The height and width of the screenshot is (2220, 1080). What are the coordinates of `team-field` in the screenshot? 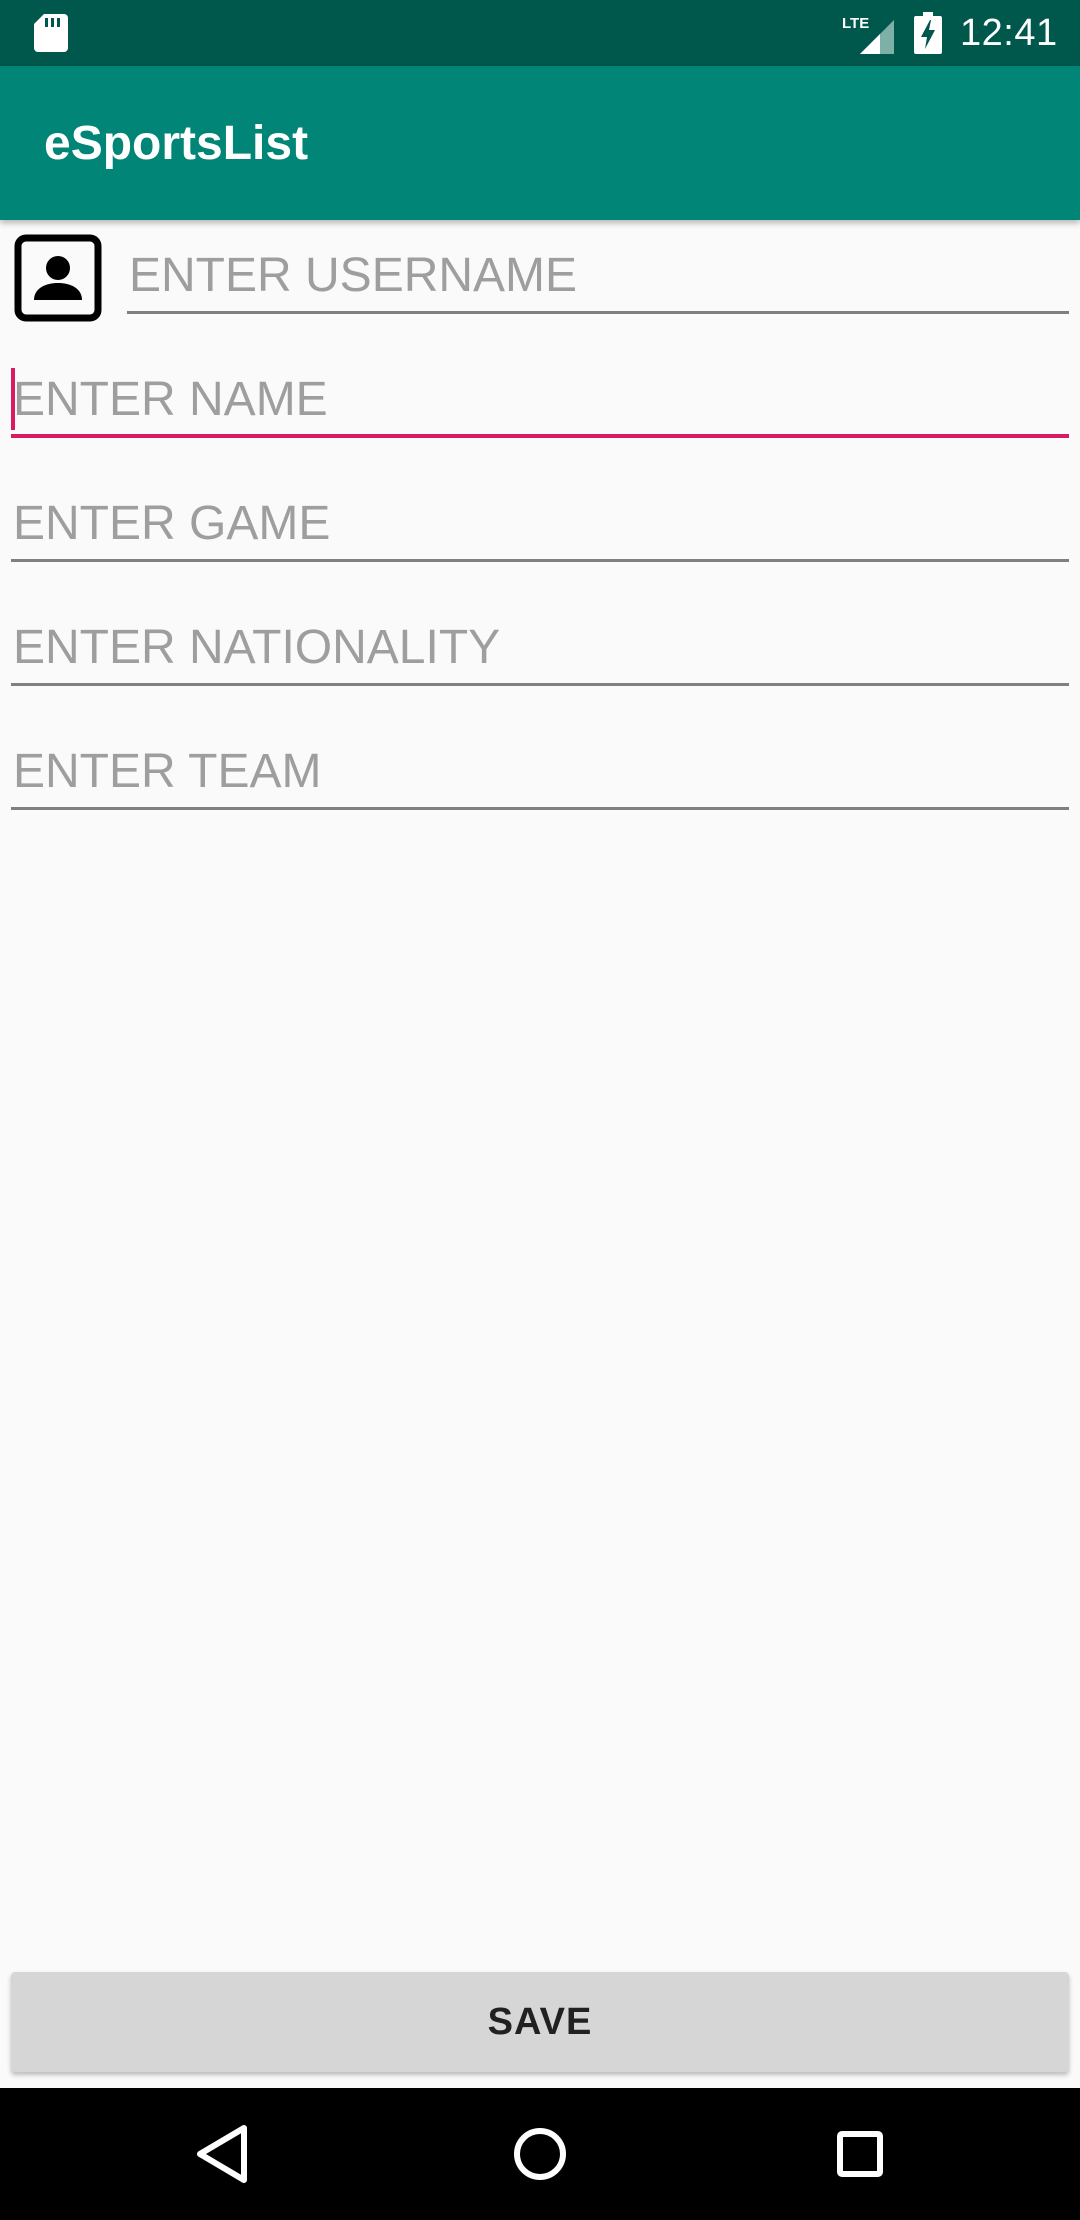 It's located at (540, 773).